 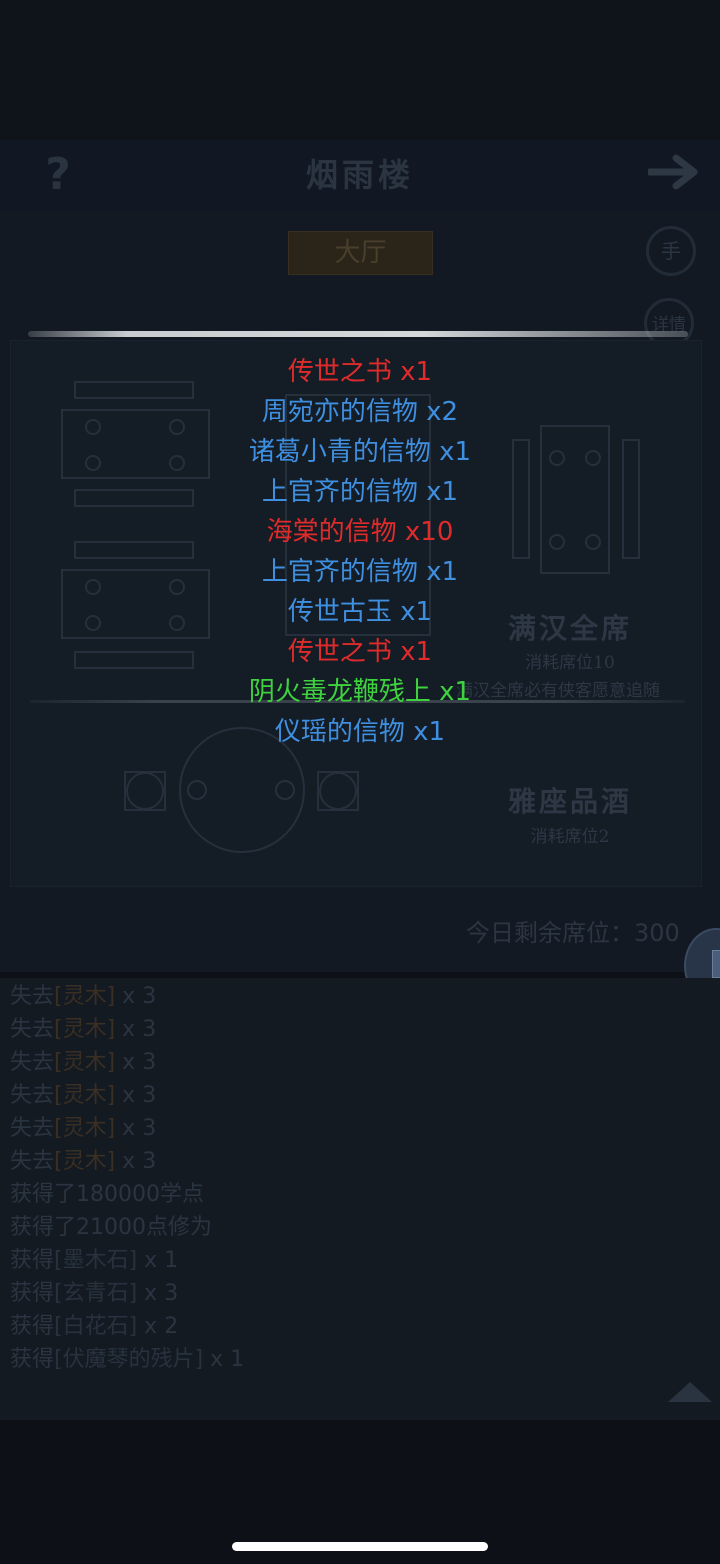 I want to click on status-bar-area, so click(x=360, y=70).